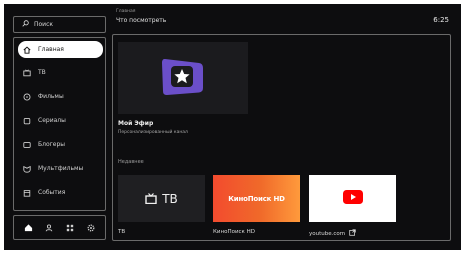  I want to click on tile-label-text: КиноПоиск HD, so click(234, 232).